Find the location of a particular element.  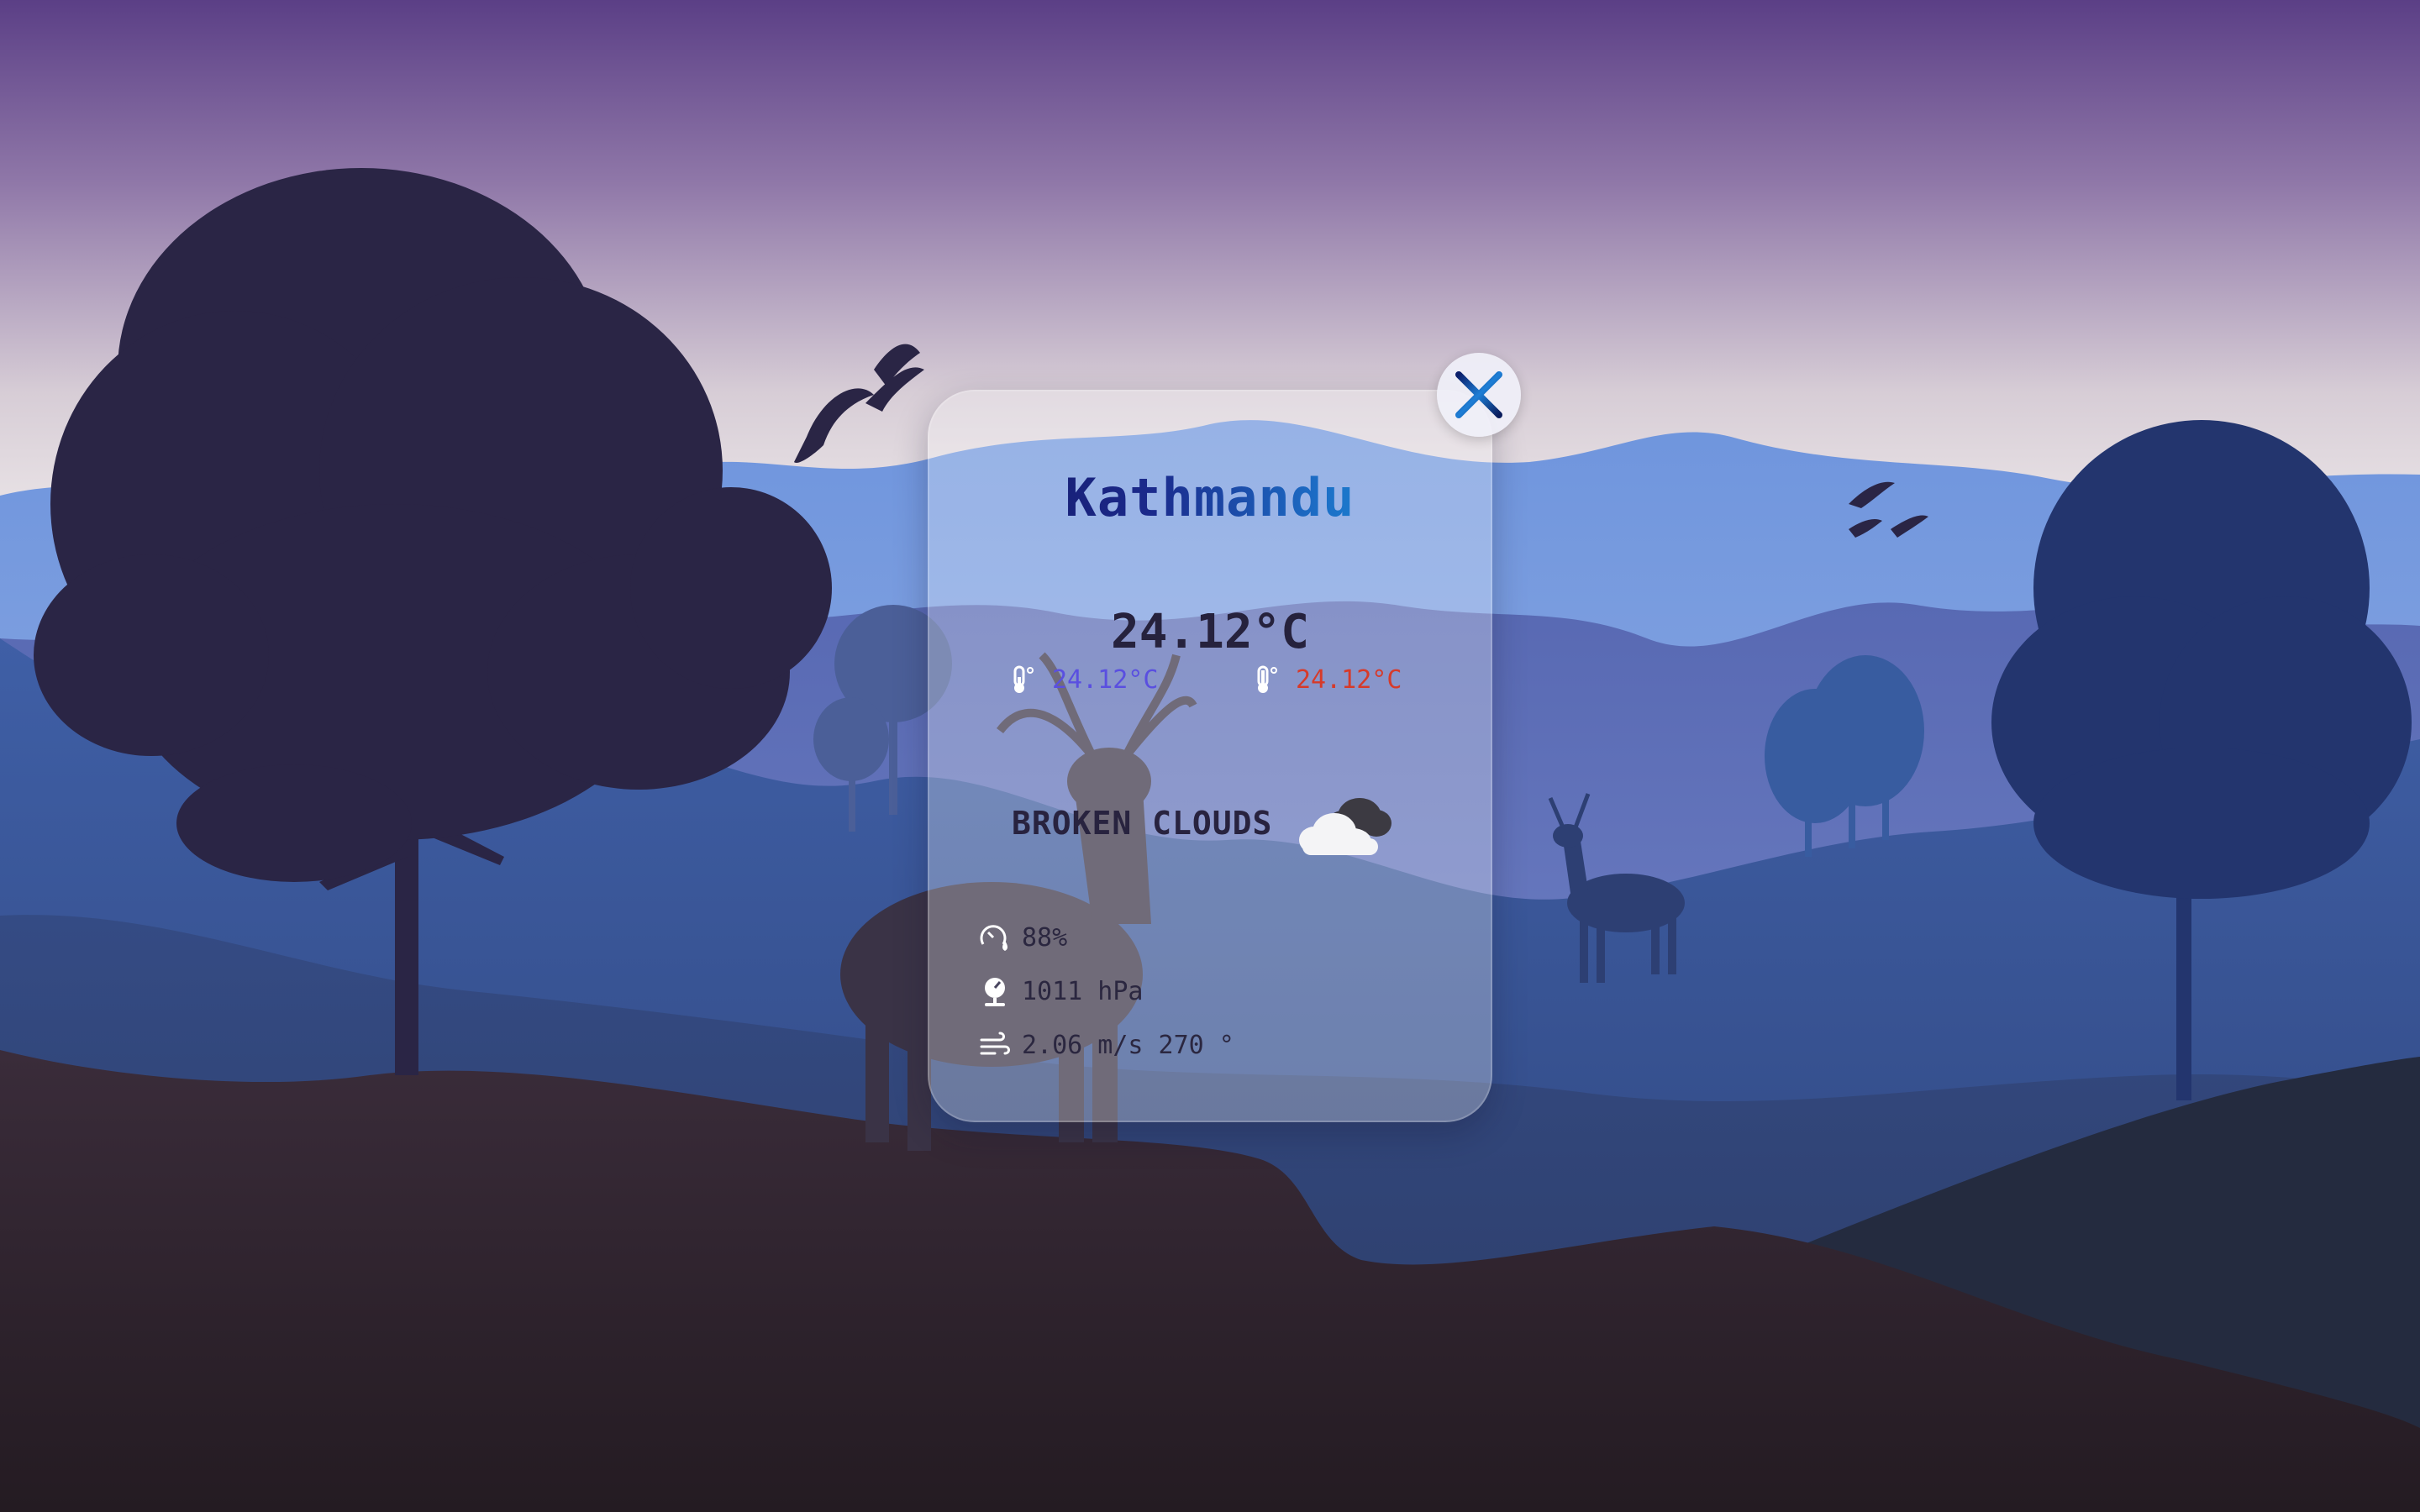

pressure-value: 1011 hPa is located at coordinates (1083, 991).